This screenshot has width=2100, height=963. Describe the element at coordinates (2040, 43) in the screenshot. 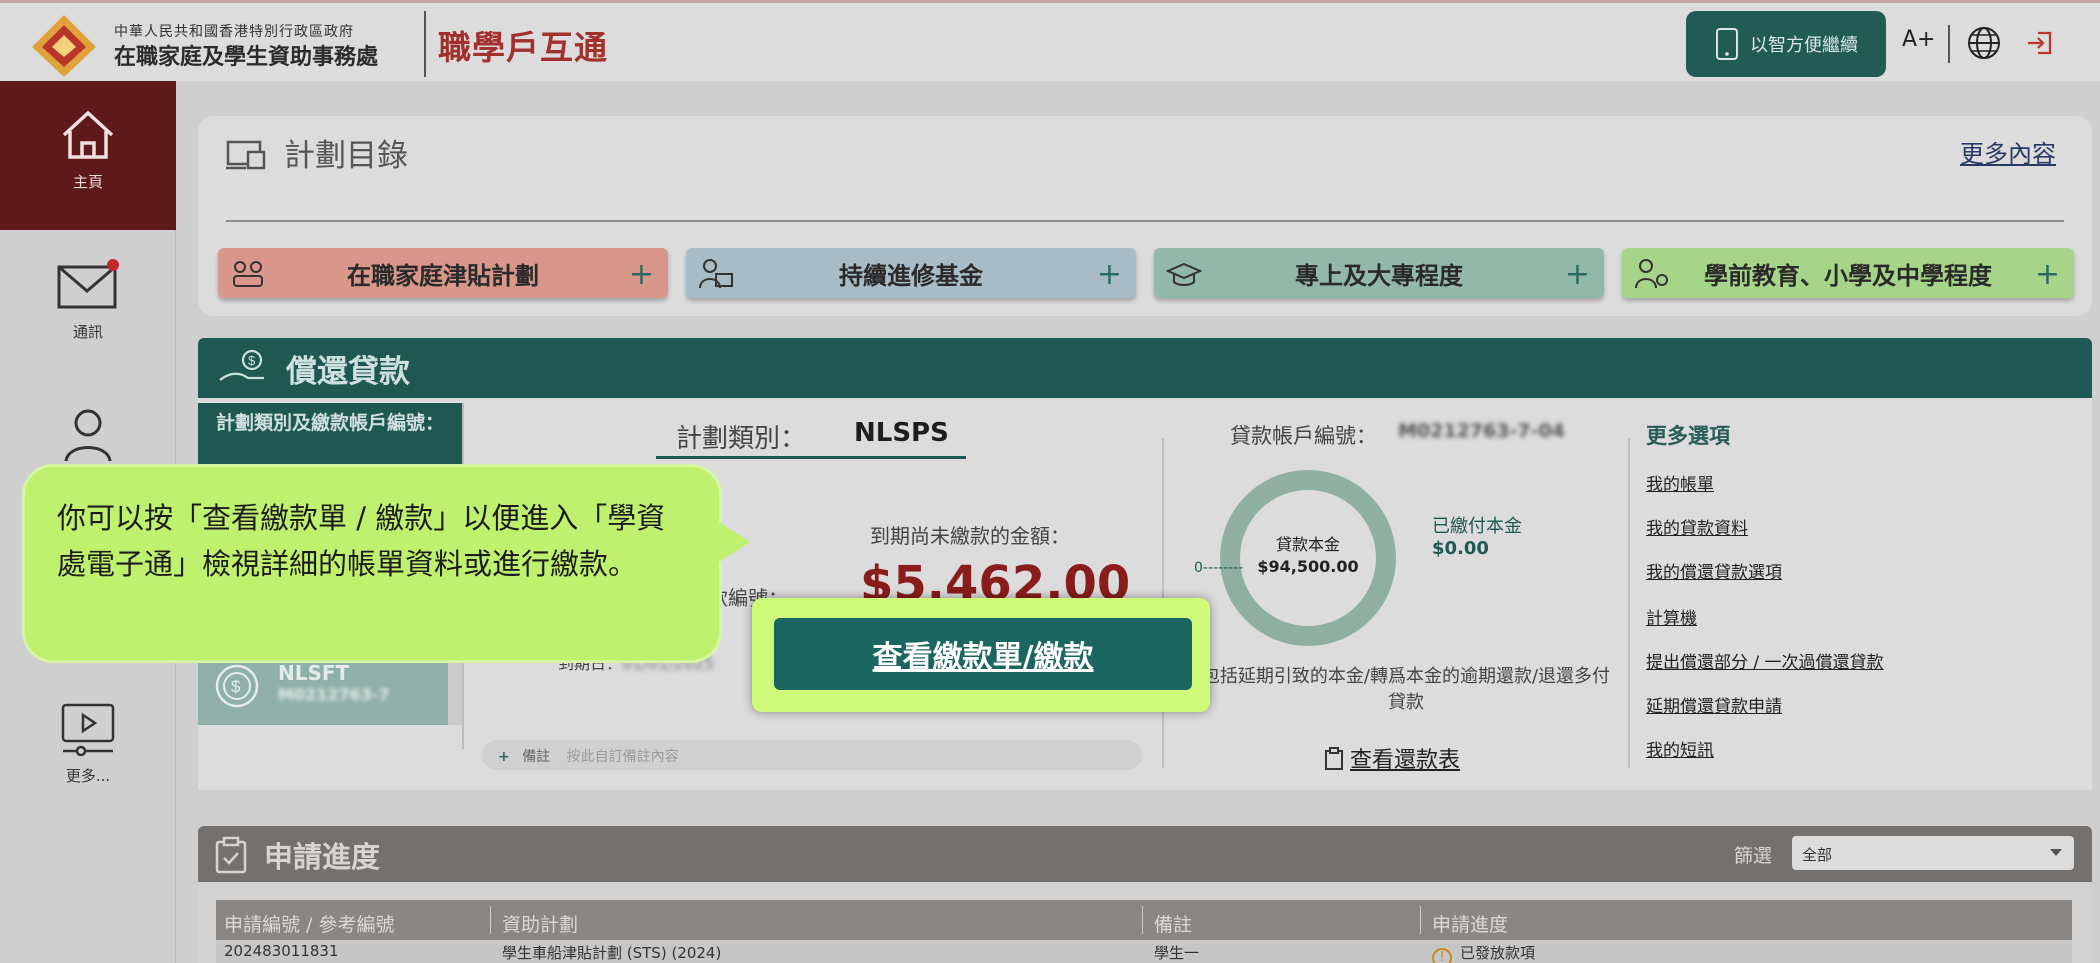

I see `logout-icon` at that location.